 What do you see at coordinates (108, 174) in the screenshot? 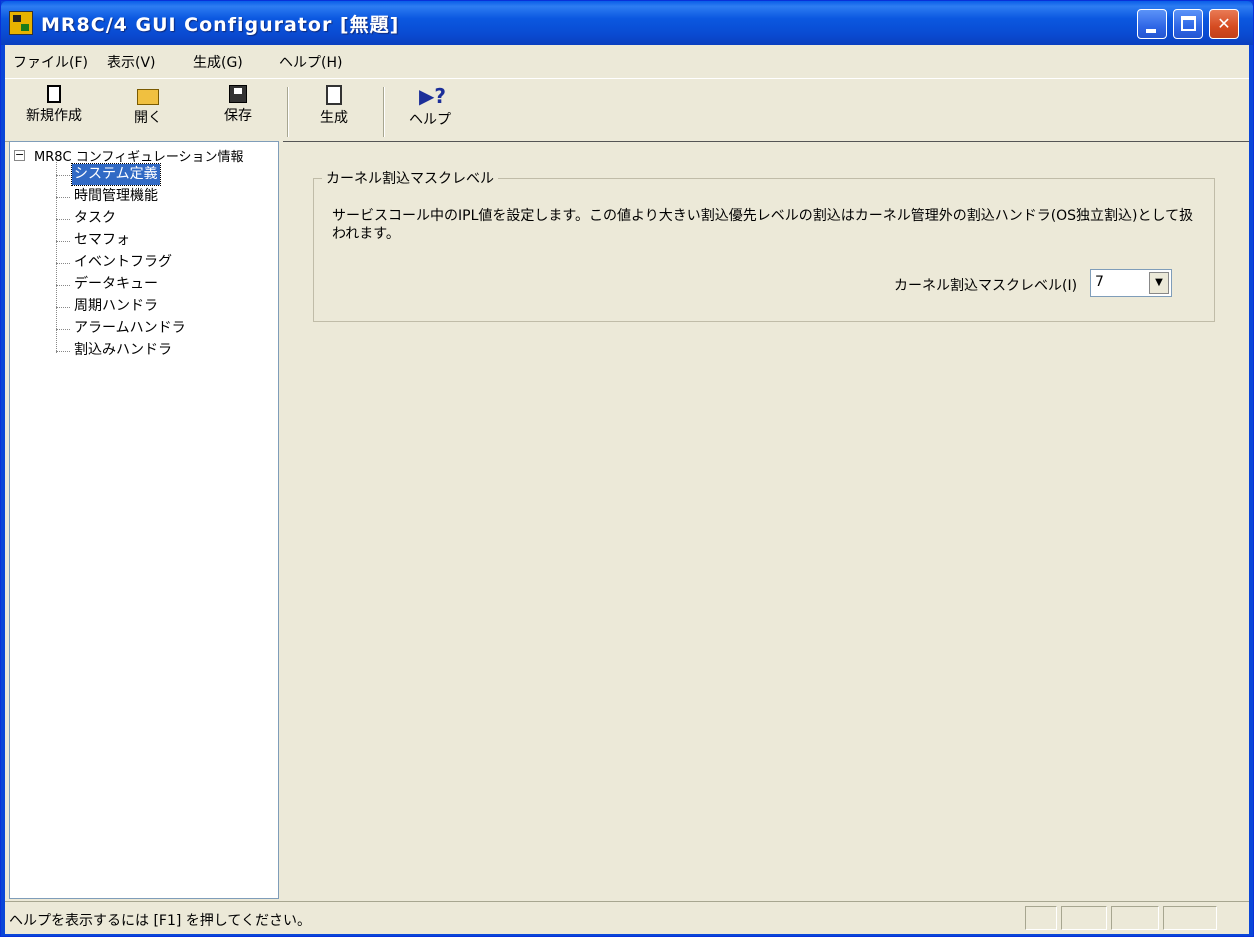
I see `tree-item-system-definition: システム定義` at bounding box center [108, 174].